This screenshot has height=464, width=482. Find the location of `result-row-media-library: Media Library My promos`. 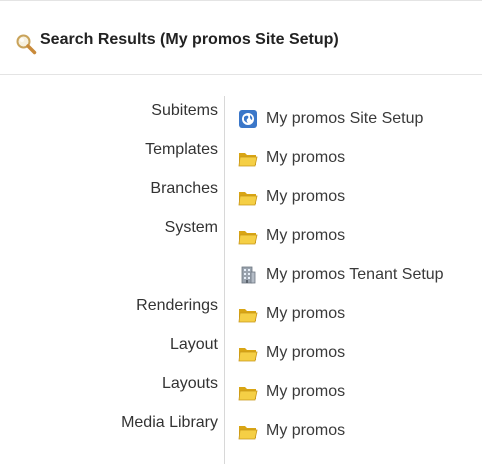

result-row-media-library: Media Library My promos is located at coordinates (241, 429).